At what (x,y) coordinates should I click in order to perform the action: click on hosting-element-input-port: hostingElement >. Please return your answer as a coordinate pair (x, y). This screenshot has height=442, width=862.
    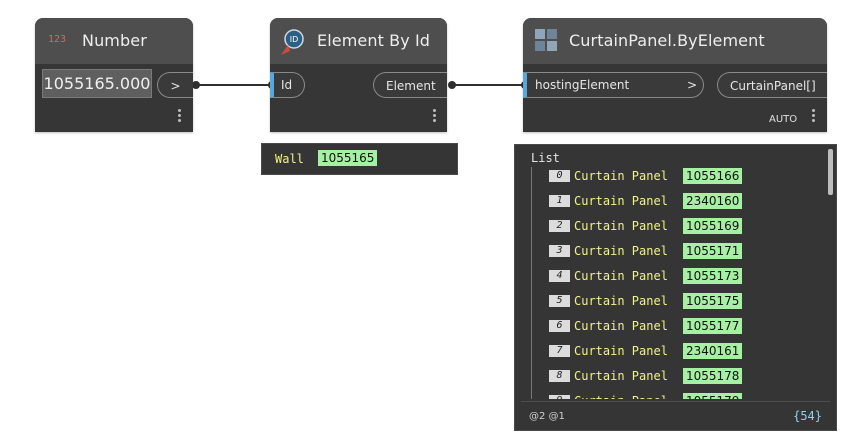
    Looking at the image, I should click on (613, 85).